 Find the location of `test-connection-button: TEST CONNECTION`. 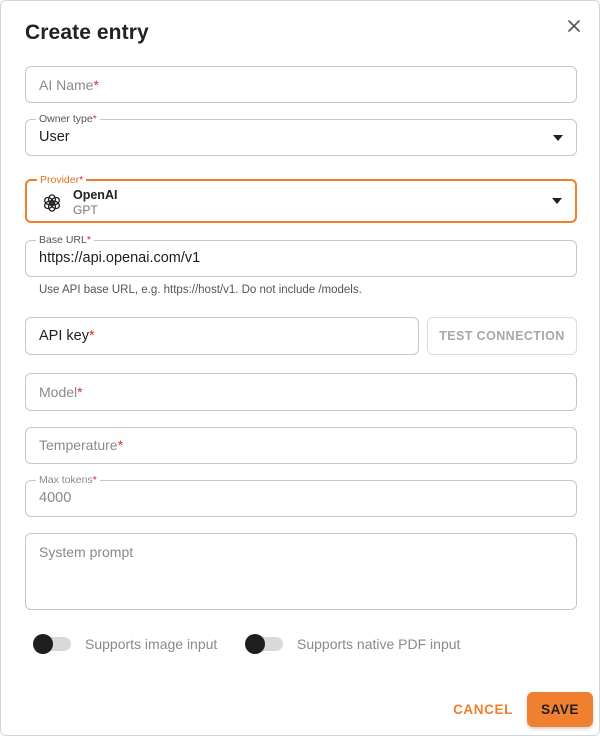

test-connection-button: TEST CONNECTION is located at coordinates (502, 336).